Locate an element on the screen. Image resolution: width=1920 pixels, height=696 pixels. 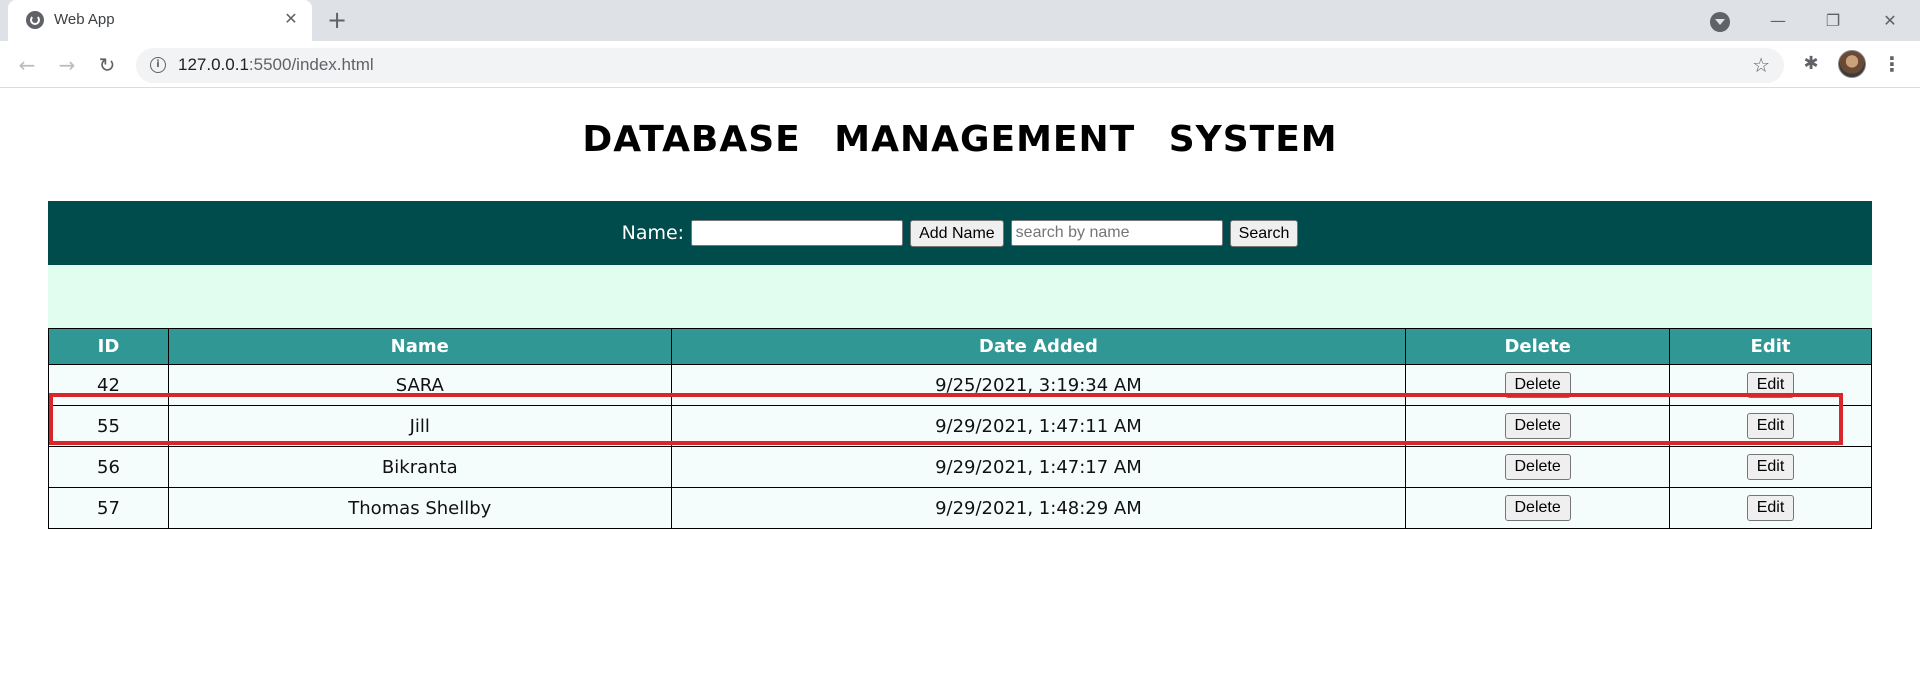
spacer-band is located at coordinates (960, 297).